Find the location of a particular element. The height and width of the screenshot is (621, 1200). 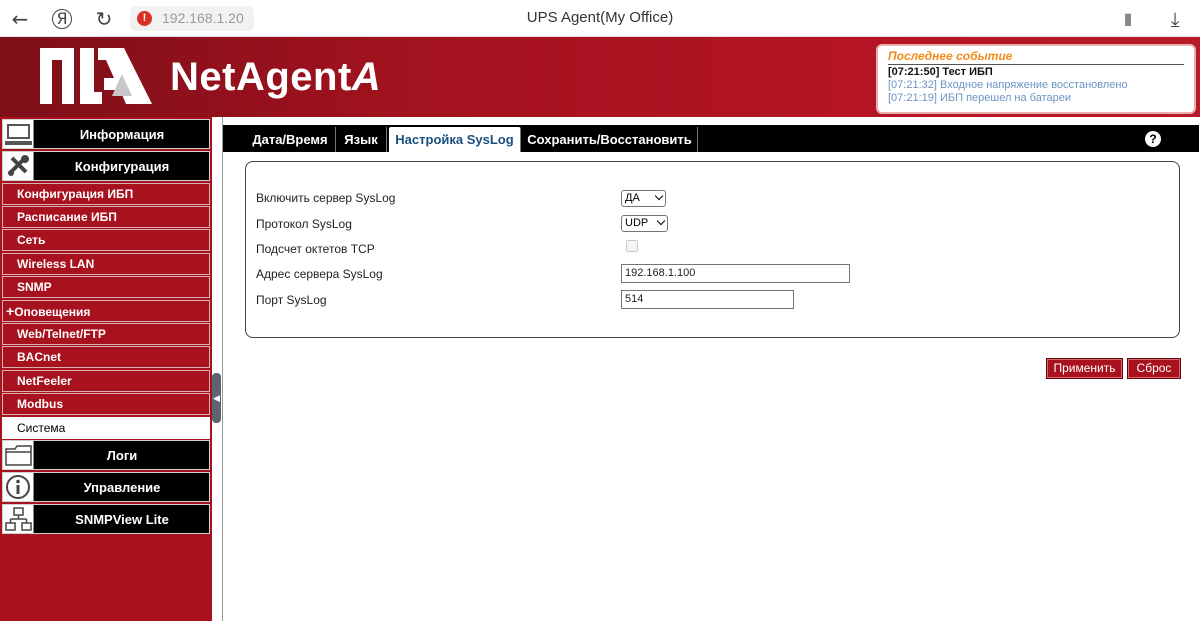

sidebar-subitem-label: Оповещения is located at coordinates (52, 312).